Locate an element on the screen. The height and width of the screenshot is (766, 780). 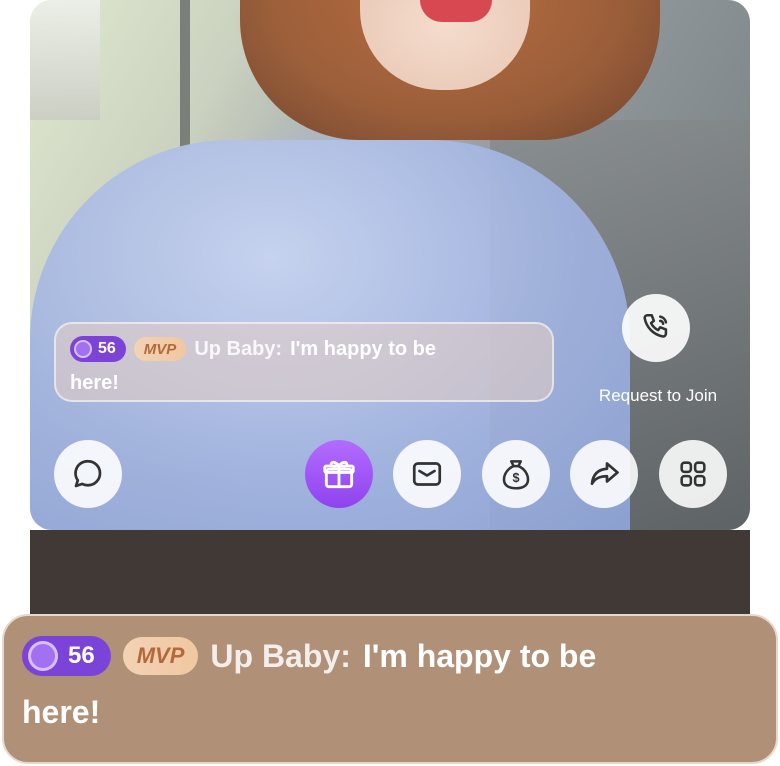
money-button: $ is located at coordinates (516, 474).